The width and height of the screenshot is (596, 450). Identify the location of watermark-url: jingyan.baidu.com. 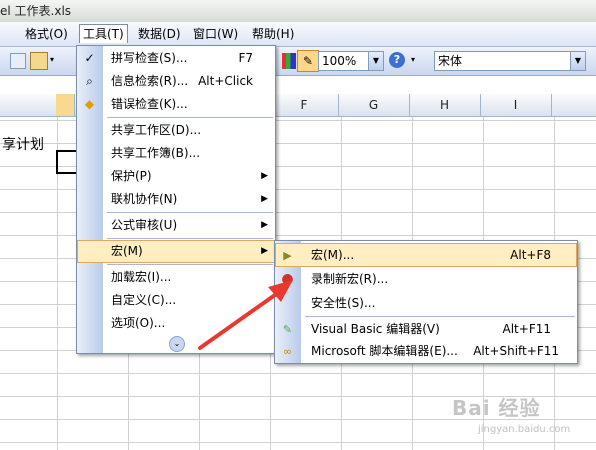
(524, 429).